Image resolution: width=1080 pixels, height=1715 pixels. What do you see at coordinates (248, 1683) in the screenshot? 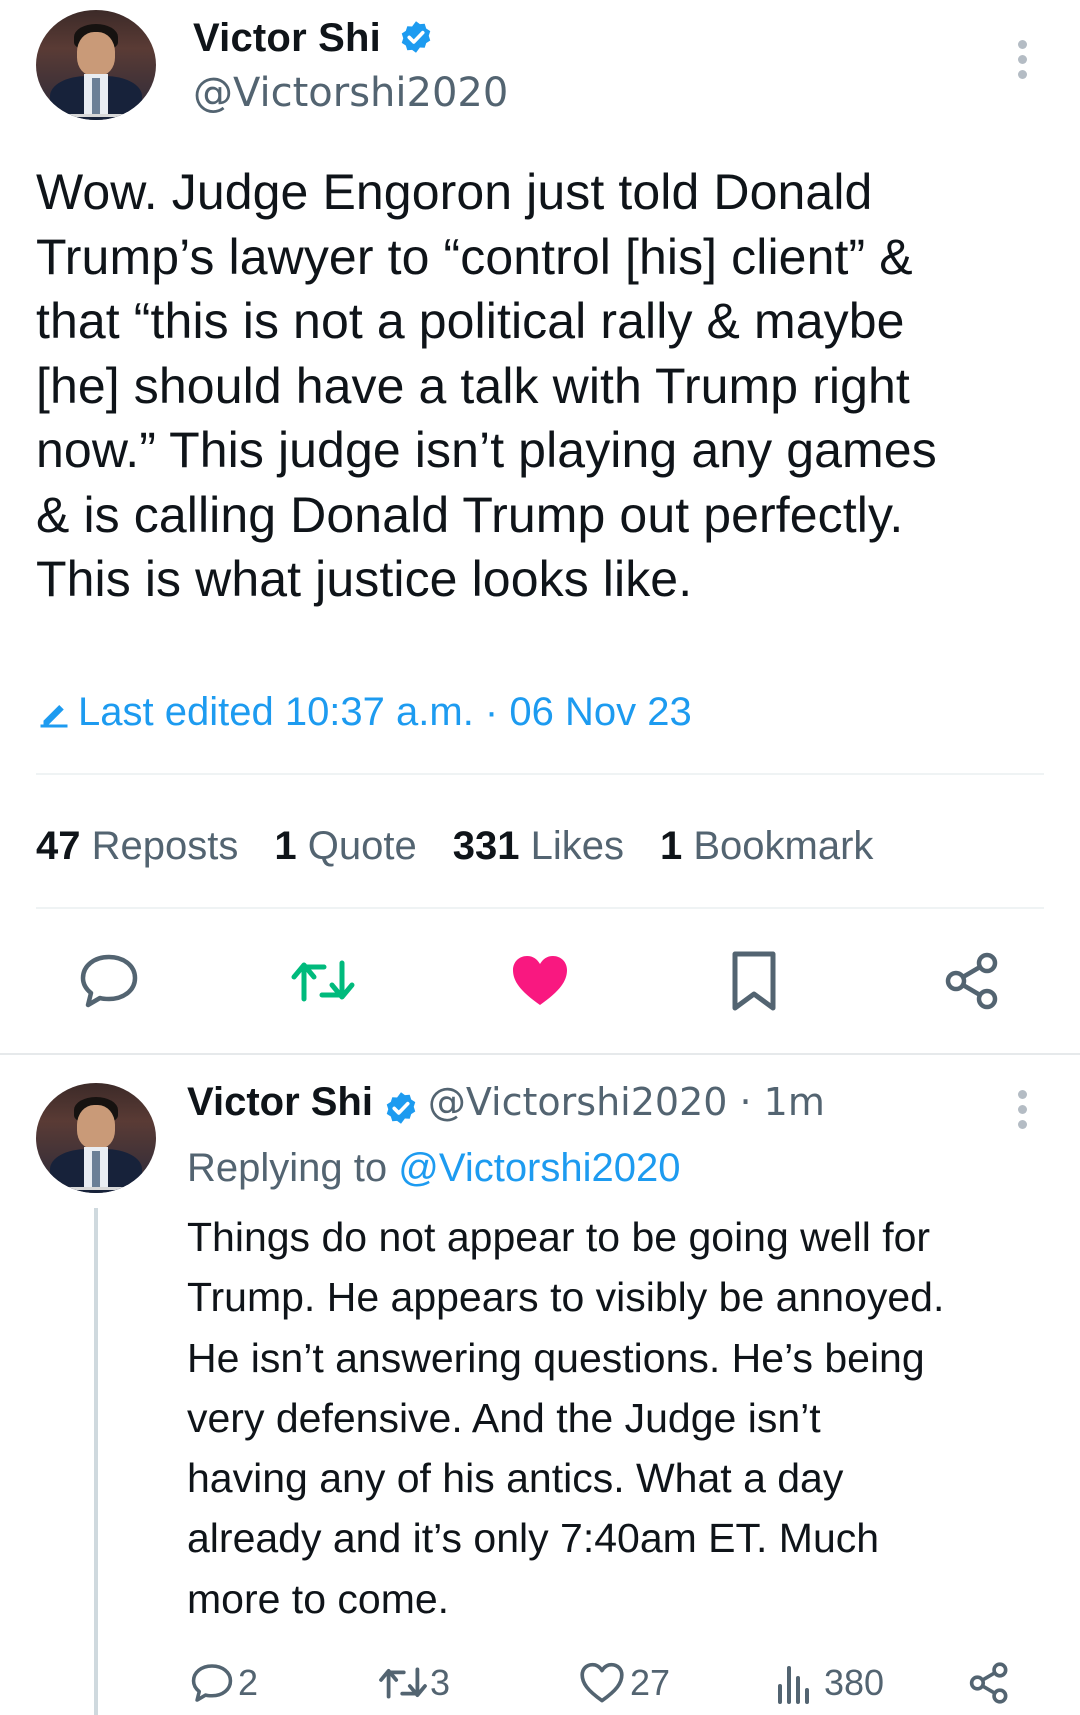
I see `reply-count: 2` at bounding box center [248, 1683].